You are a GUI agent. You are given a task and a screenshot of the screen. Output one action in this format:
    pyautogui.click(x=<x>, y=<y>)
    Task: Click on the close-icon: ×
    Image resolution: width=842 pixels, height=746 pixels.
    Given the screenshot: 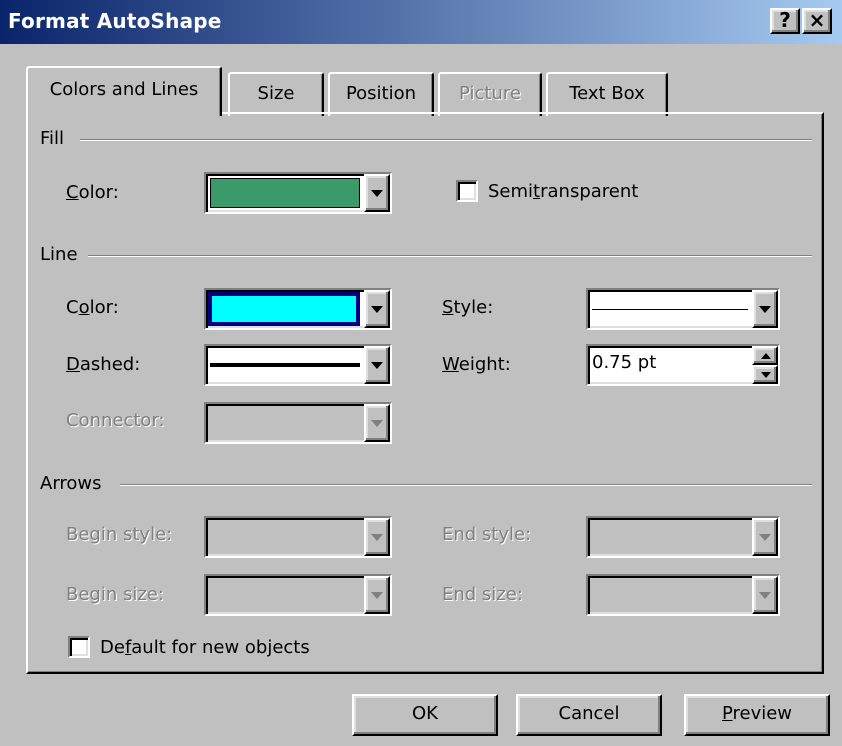 What is the action you would take?
    pyautogui.click(x=817, y=20)
    